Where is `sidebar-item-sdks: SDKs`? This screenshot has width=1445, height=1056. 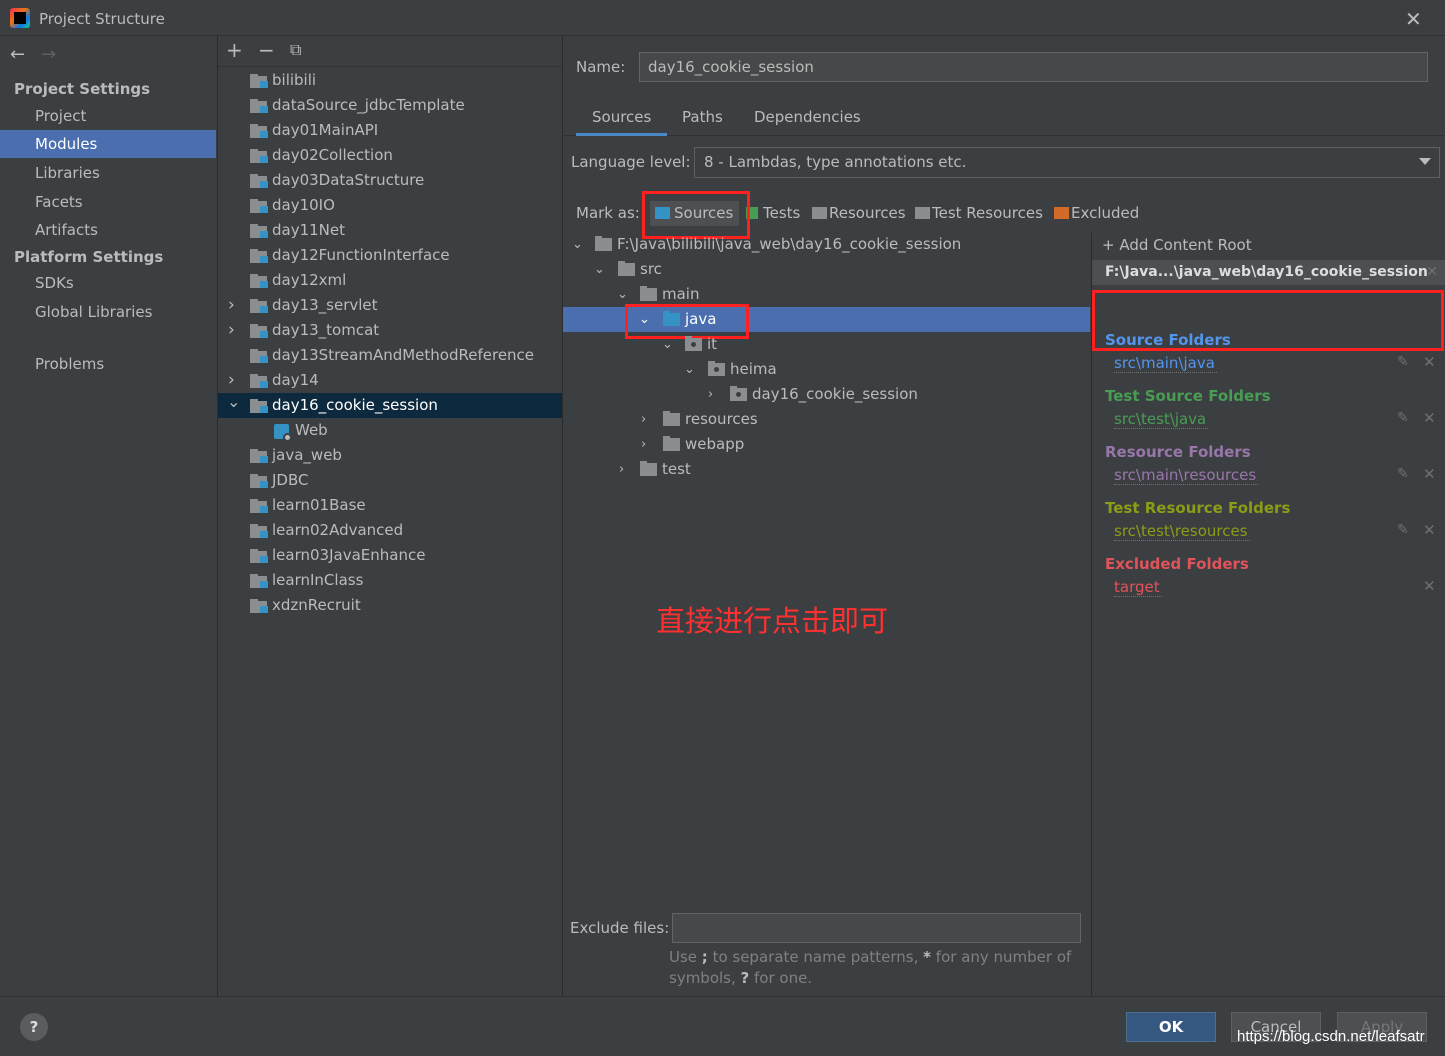 sidebar-item-sdks: SDKs is located at coordinates (108, 283).